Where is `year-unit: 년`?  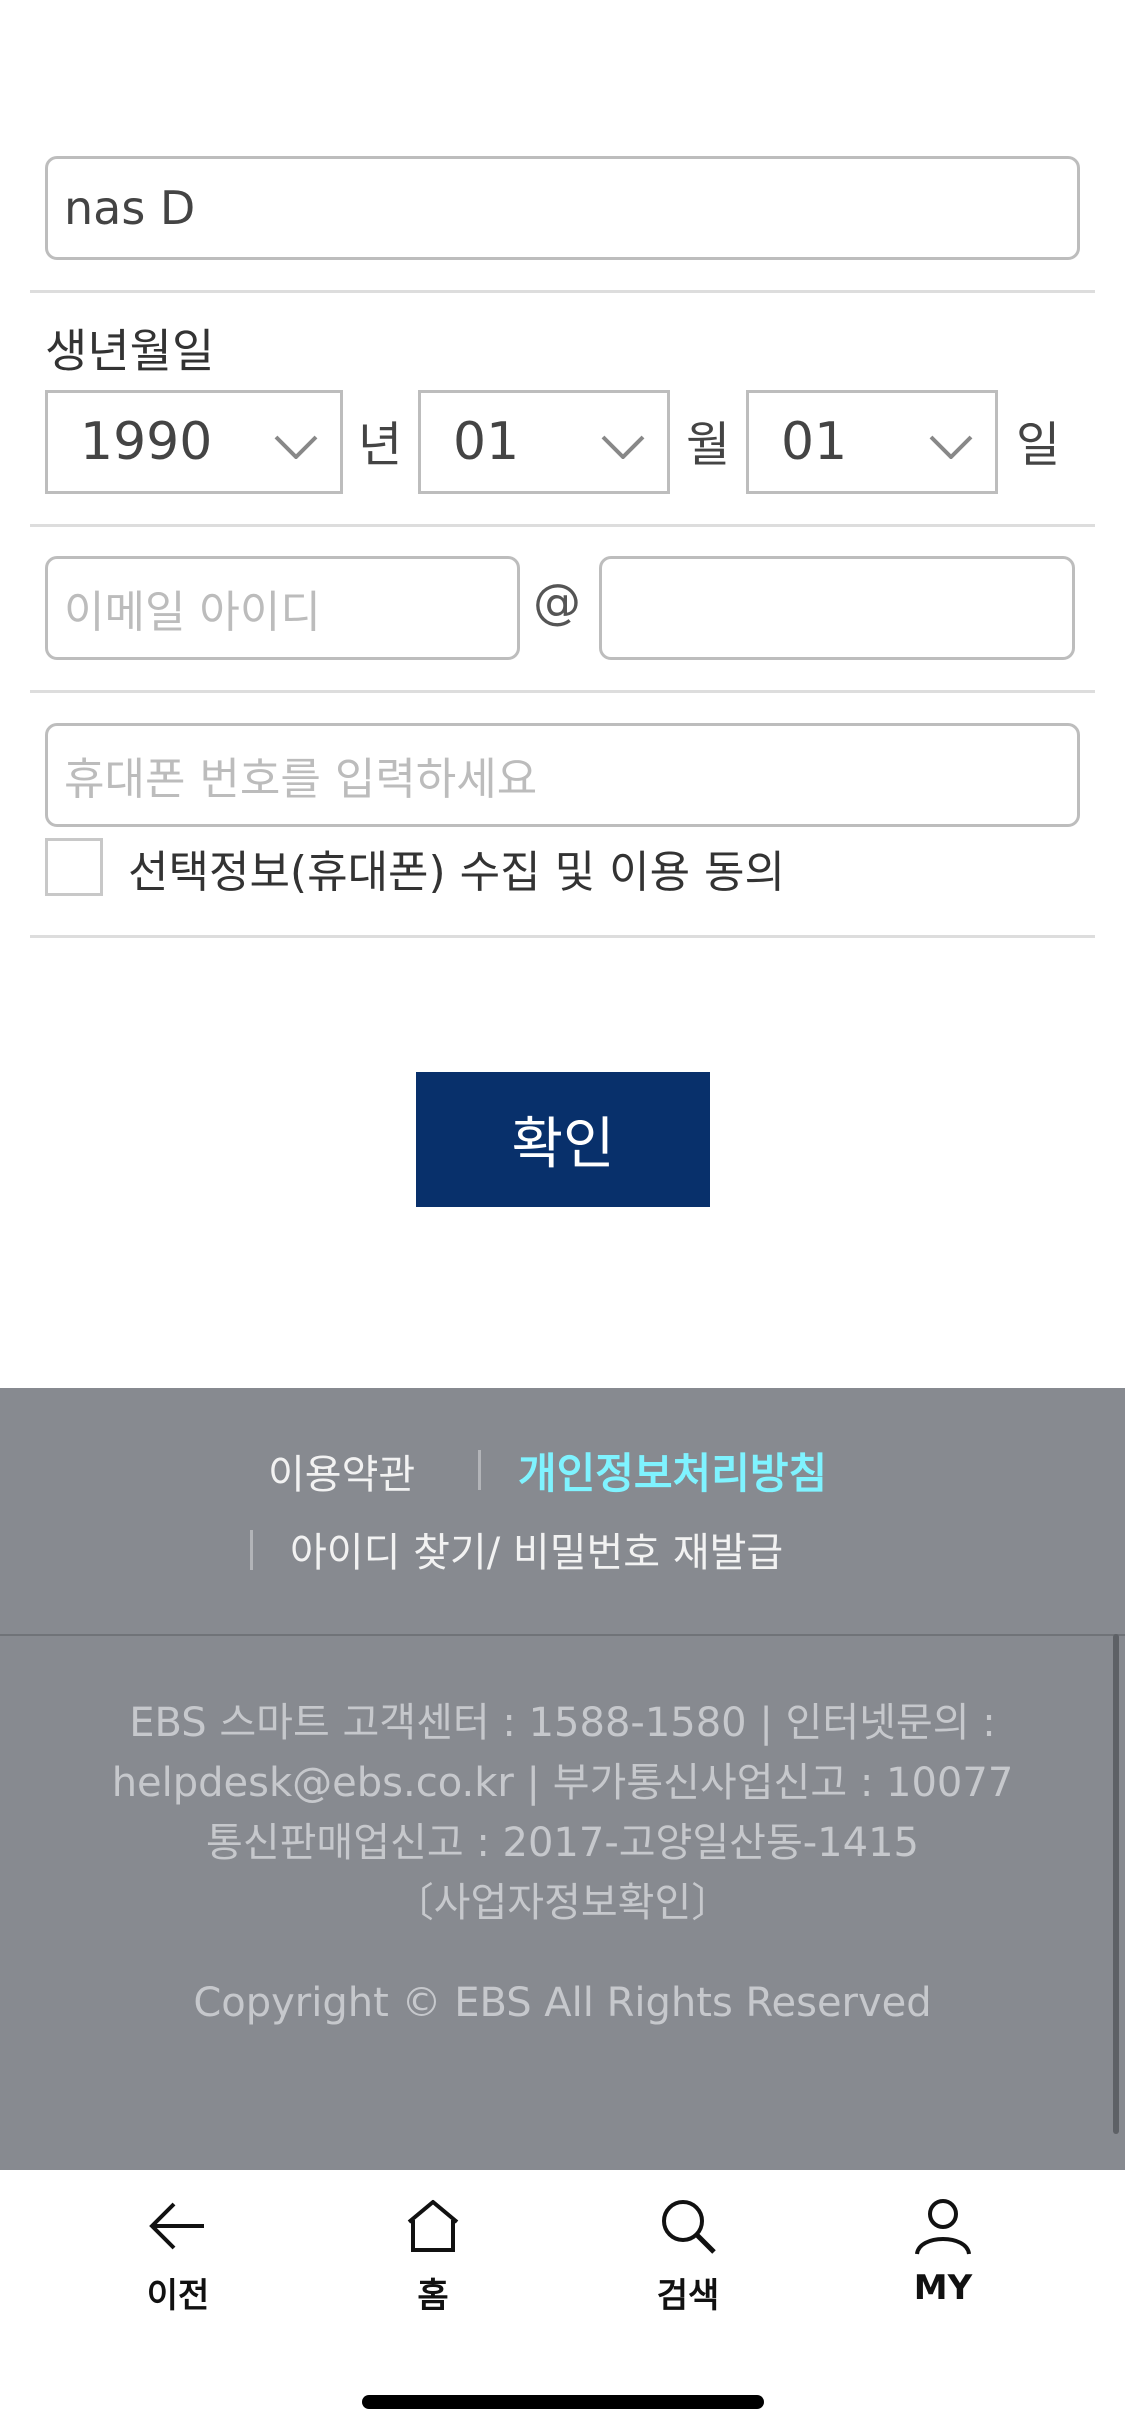 year-unit: 년 is located at coordinates (380, 445).